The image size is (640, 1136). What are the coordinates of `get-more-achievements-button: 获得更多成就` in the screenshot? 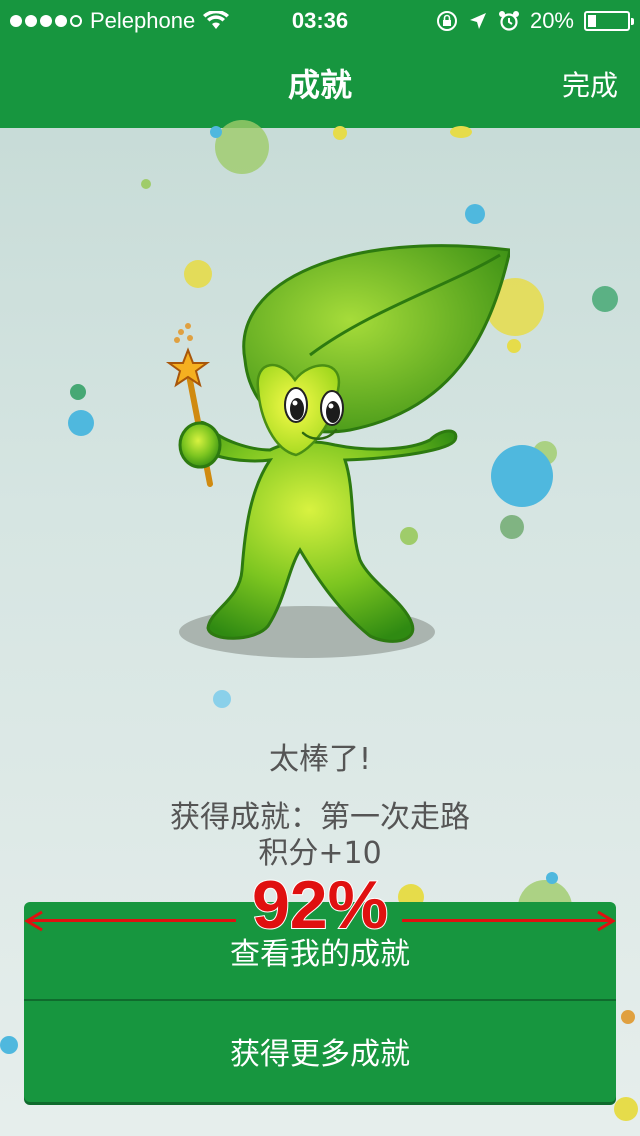 It's located at (320, 1050).